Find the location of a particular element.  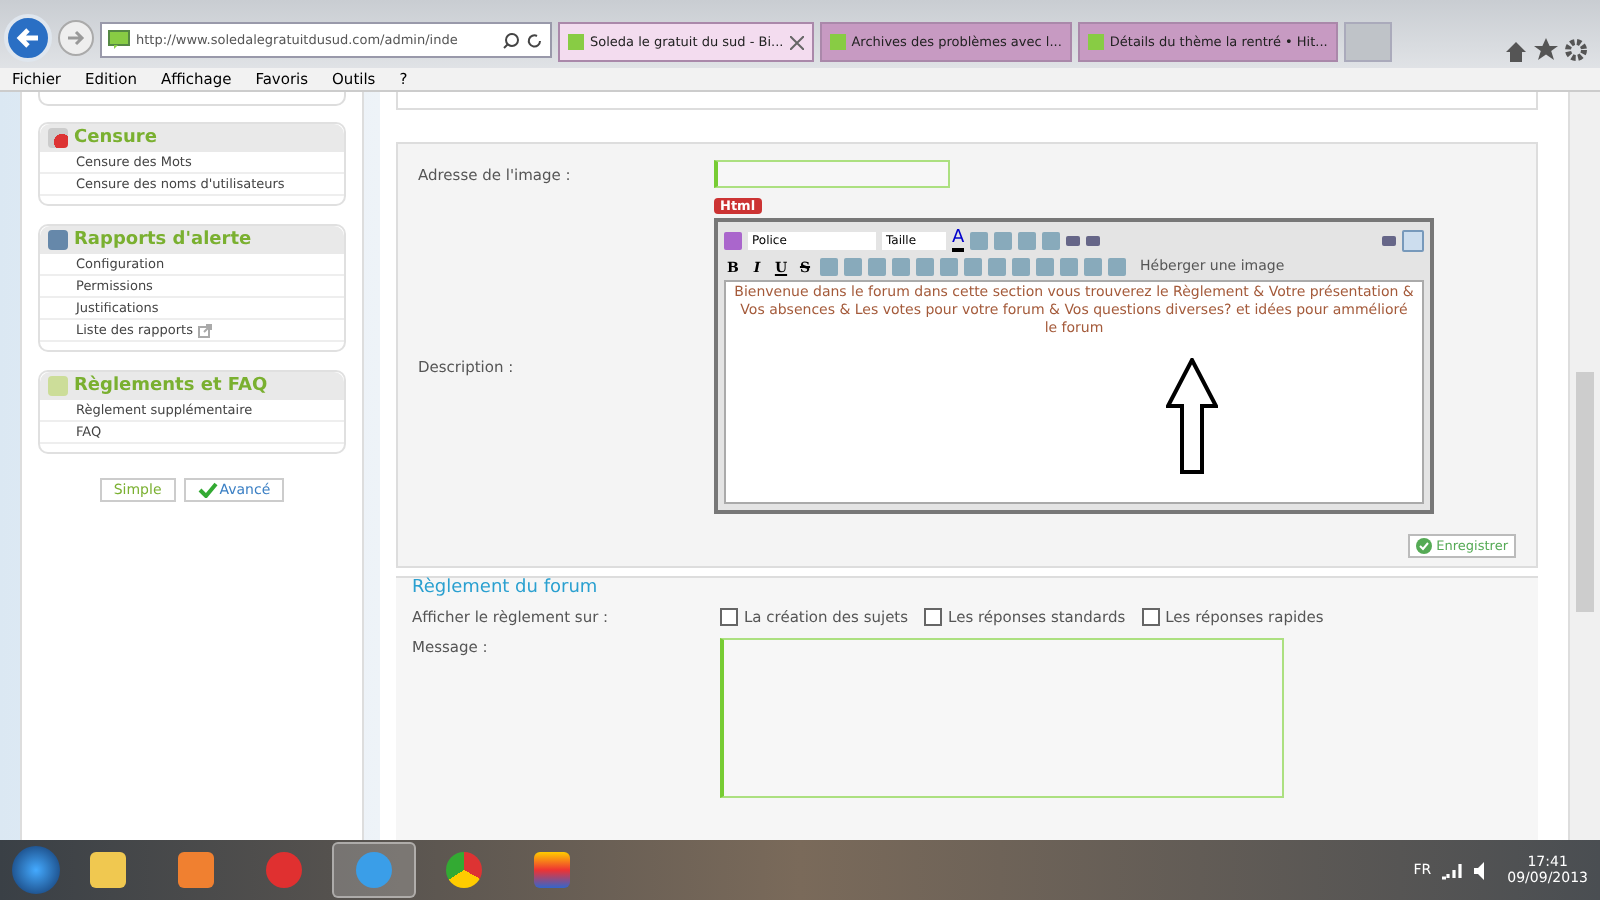

home-icon is located at coordinates (1516, 51).